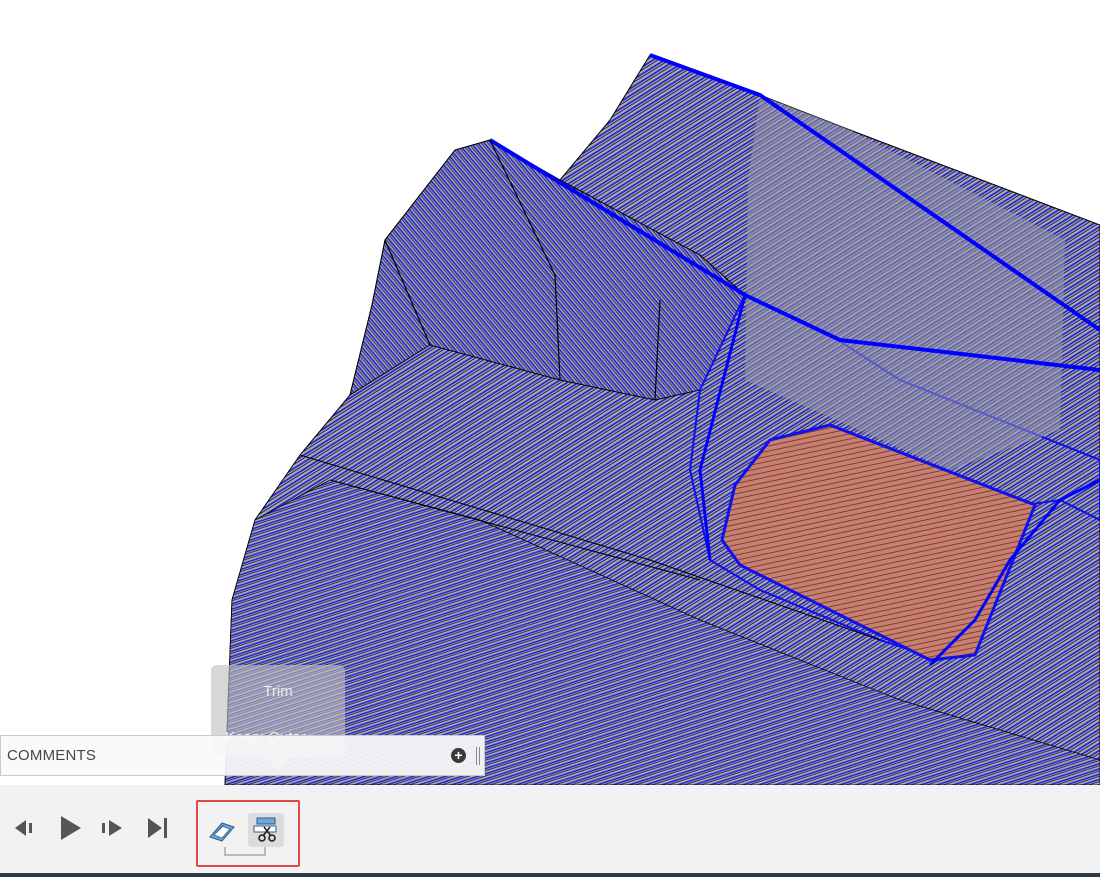  Describe the element at coordinates (29, 828) in the screenshot. I see `step-back-icon` at that location.